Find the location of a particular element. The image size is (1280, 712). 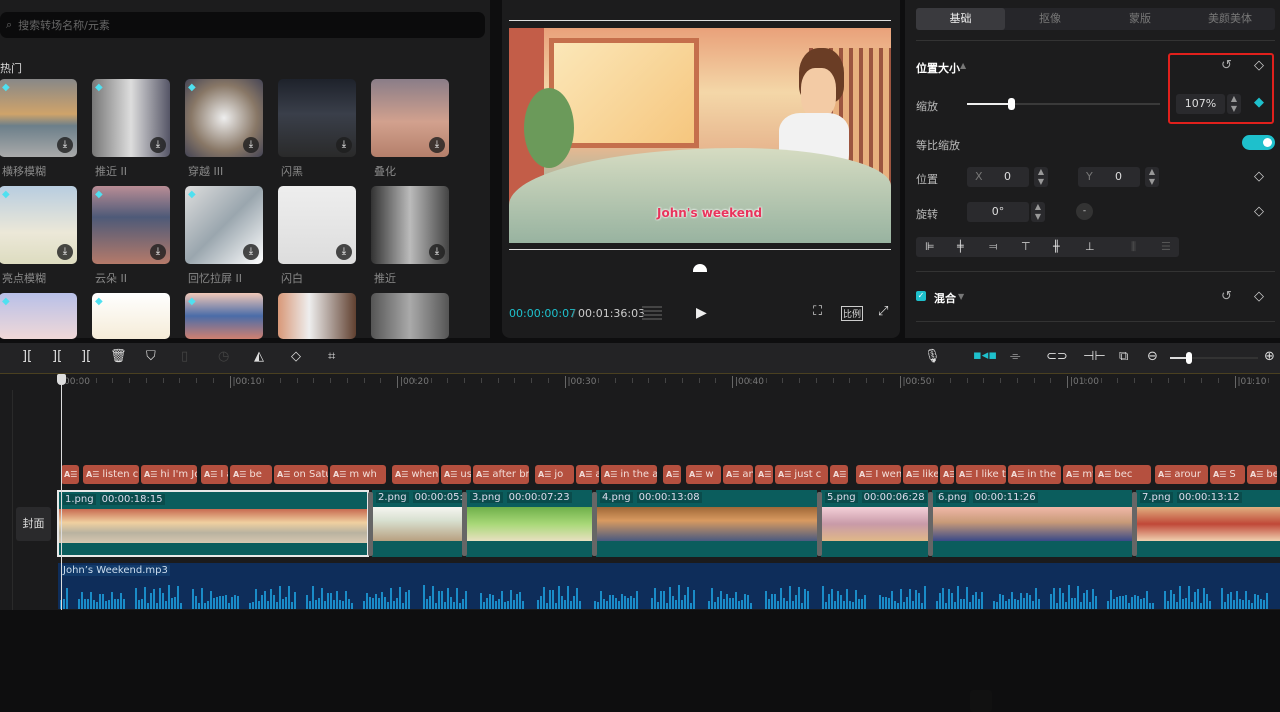

mirror-icon: ◭ is located at coordinates (259, 356).